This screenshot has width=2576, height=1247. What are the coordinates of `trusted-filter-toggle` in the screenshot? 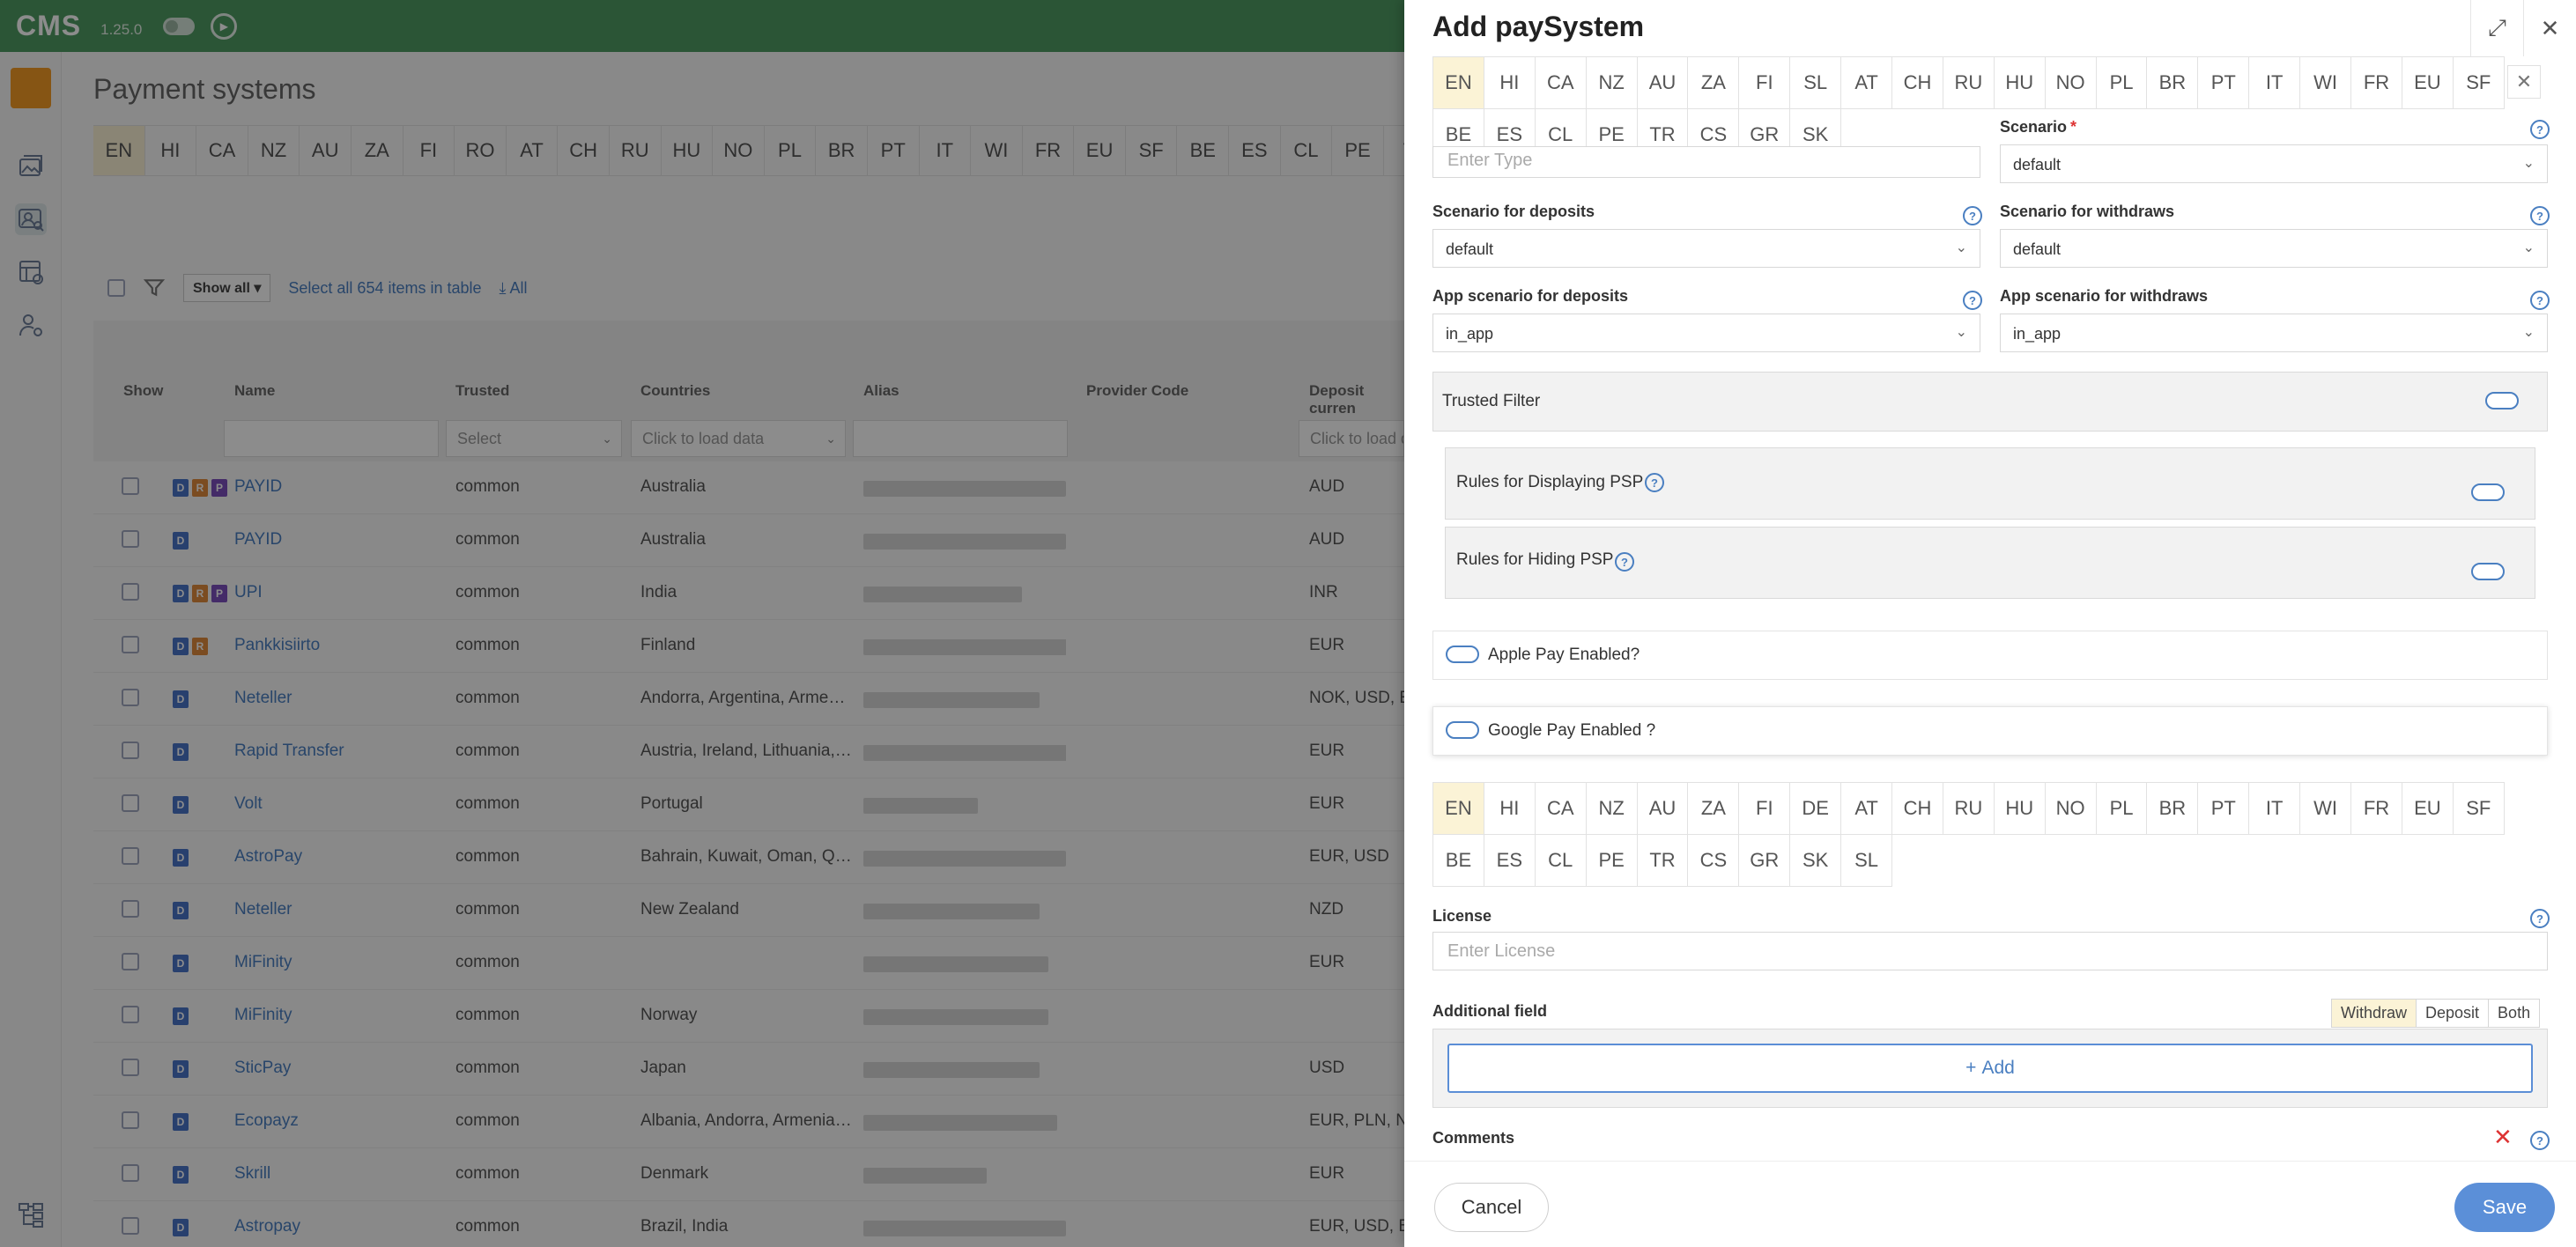 It's located at (2502, 401).